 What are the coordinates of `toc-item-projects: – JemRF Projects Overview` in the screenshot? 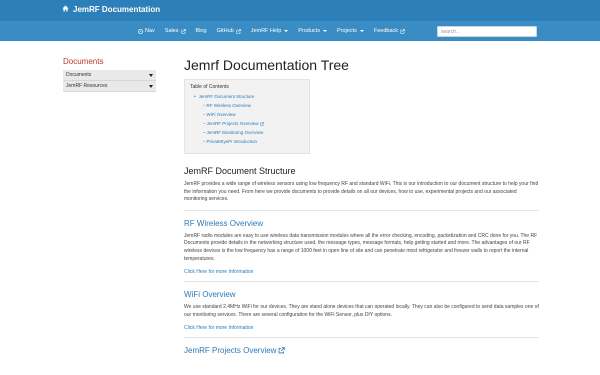 It's located at (253, 123).